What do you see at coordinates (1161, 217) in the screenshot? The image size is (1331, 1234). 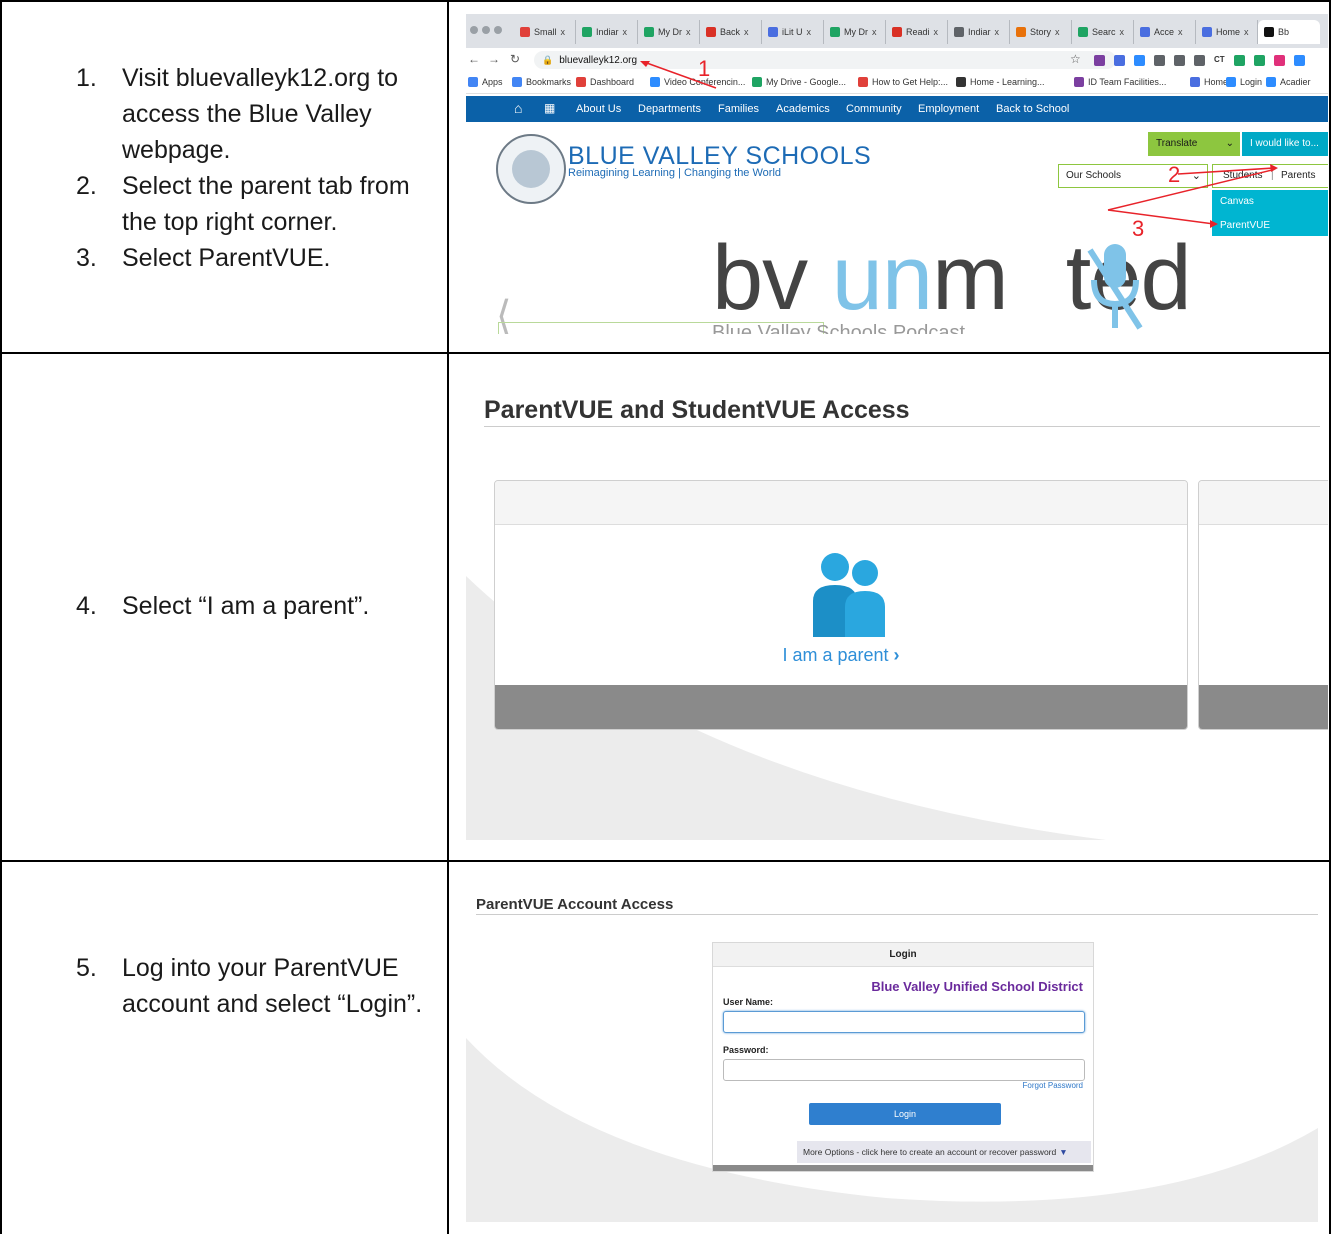 I see `arrow-3-lower` at bounding box center [1161, 217].